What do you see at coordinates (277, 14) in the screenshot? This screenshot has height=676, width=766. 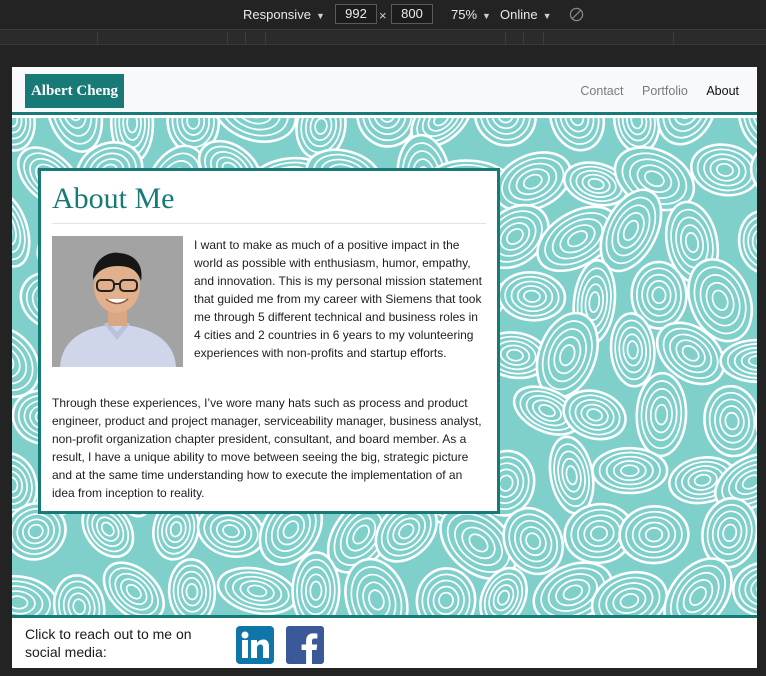 I see `device-label: Responsive` at bounding box center [277, 14].